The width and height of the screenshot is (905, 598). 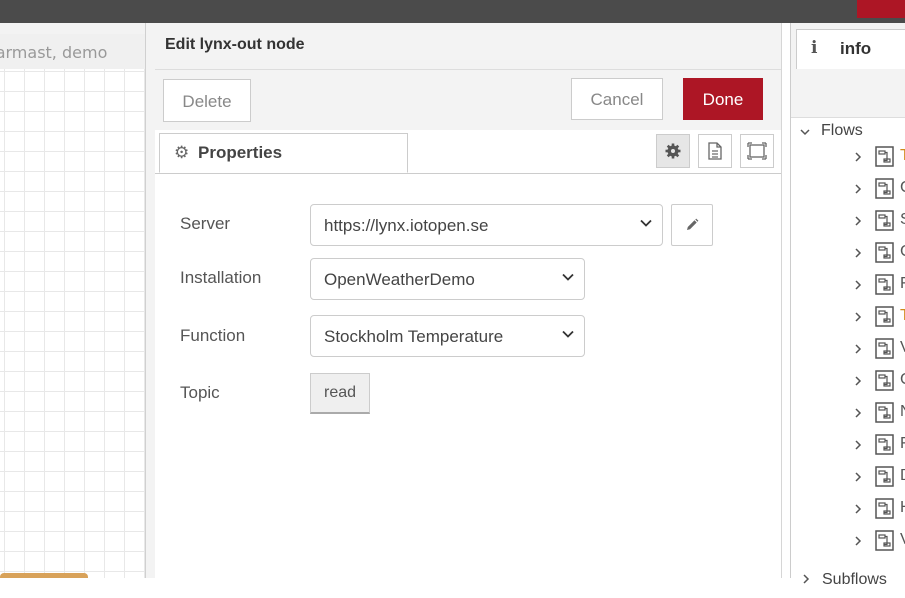 What do you see at coordinates (723, 99) in the screenshot?
I see `done-button: Done` at bounding box center [723, 99].